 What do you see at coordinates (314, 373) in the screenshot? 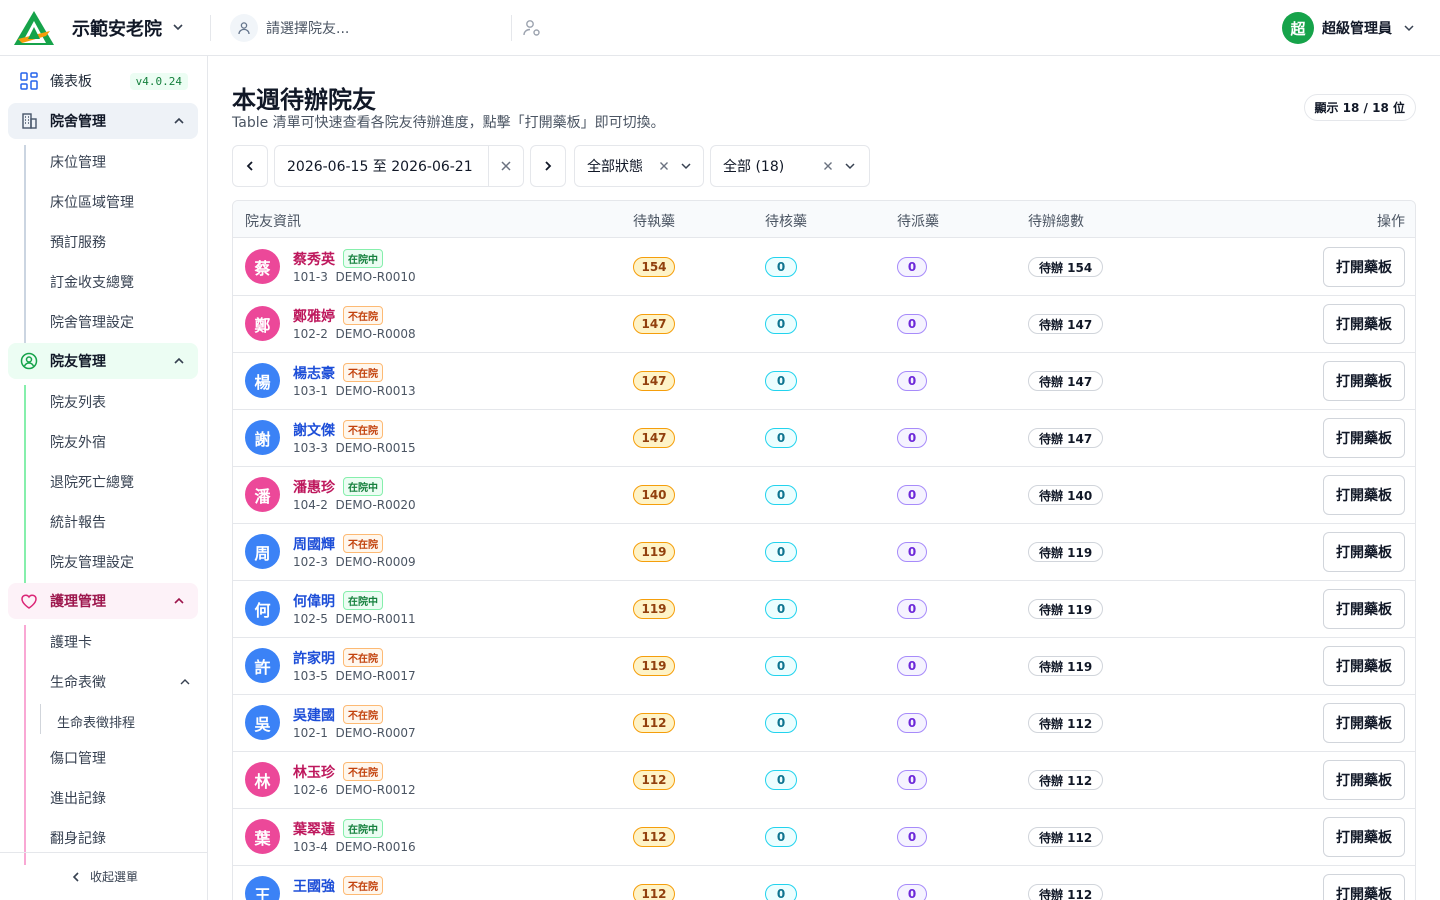
I see `resident-name: 楊志豪` at bounding box center [314, 373].